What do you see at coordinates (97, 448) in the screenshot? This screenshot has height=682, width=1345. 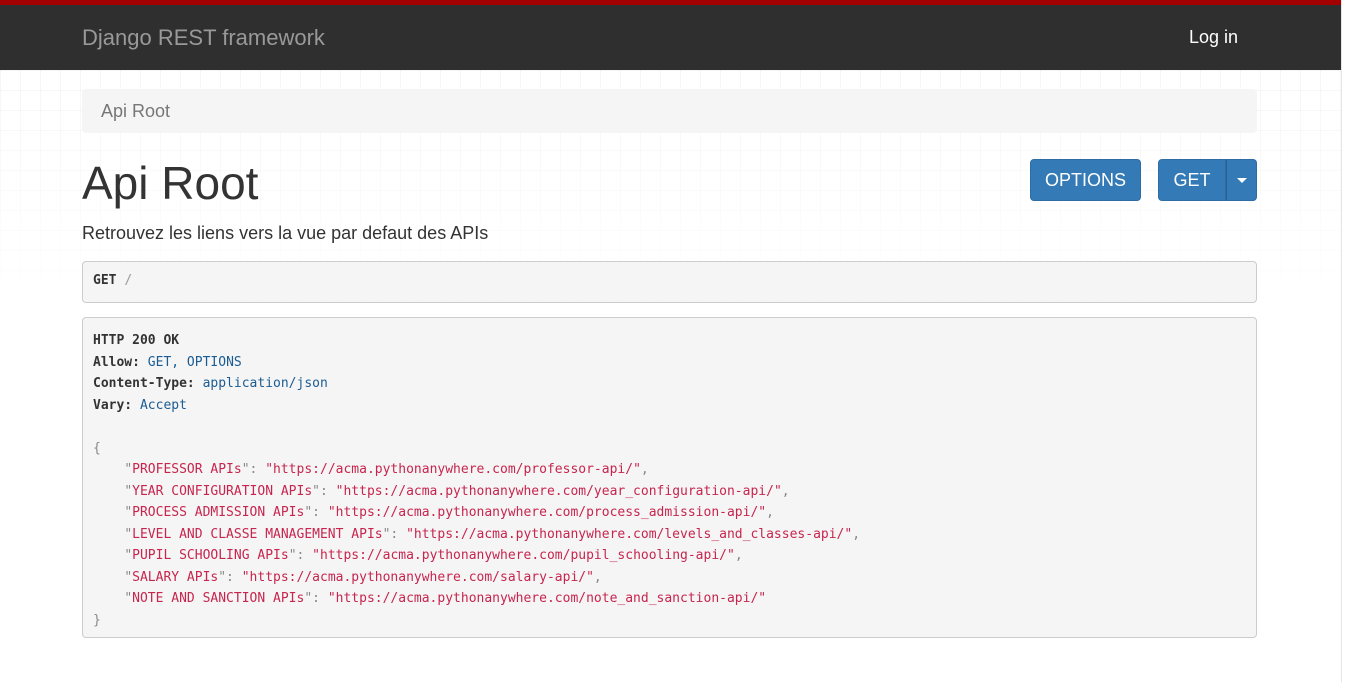 I see `json-open-brace: {` at bounding box center [97, 448].